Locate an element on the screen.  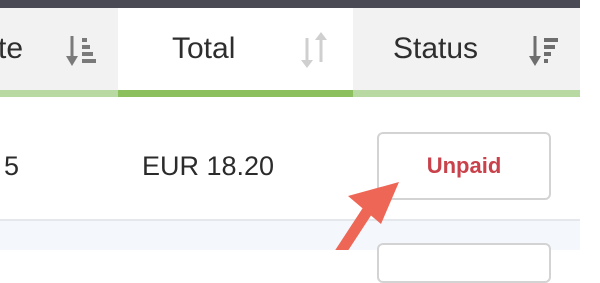
sort-descending-icon is located at coordinates (81, 50).